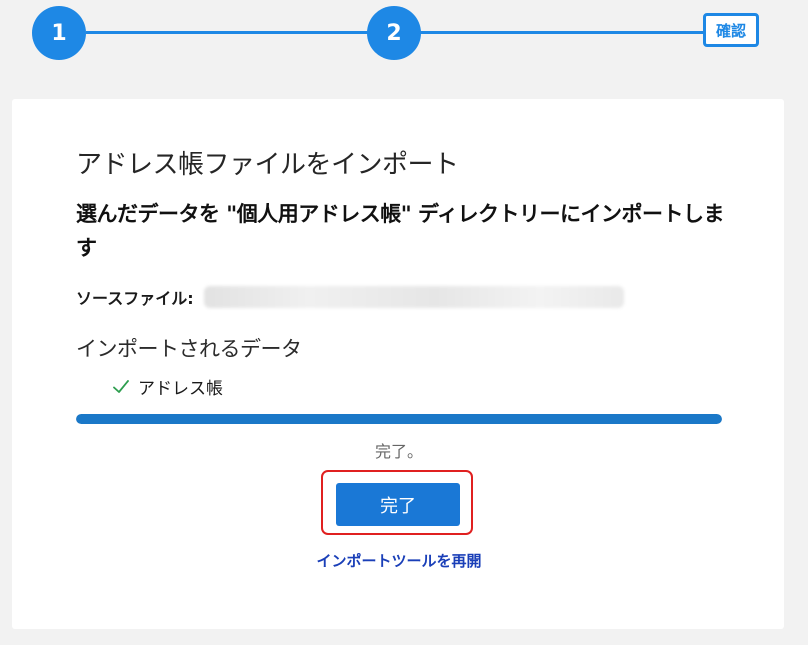 The image size is (808, 645). Describe the element at coordinates (731, 30) in the screenshot. I see `step-confirm-indicator: 確認` at that location.